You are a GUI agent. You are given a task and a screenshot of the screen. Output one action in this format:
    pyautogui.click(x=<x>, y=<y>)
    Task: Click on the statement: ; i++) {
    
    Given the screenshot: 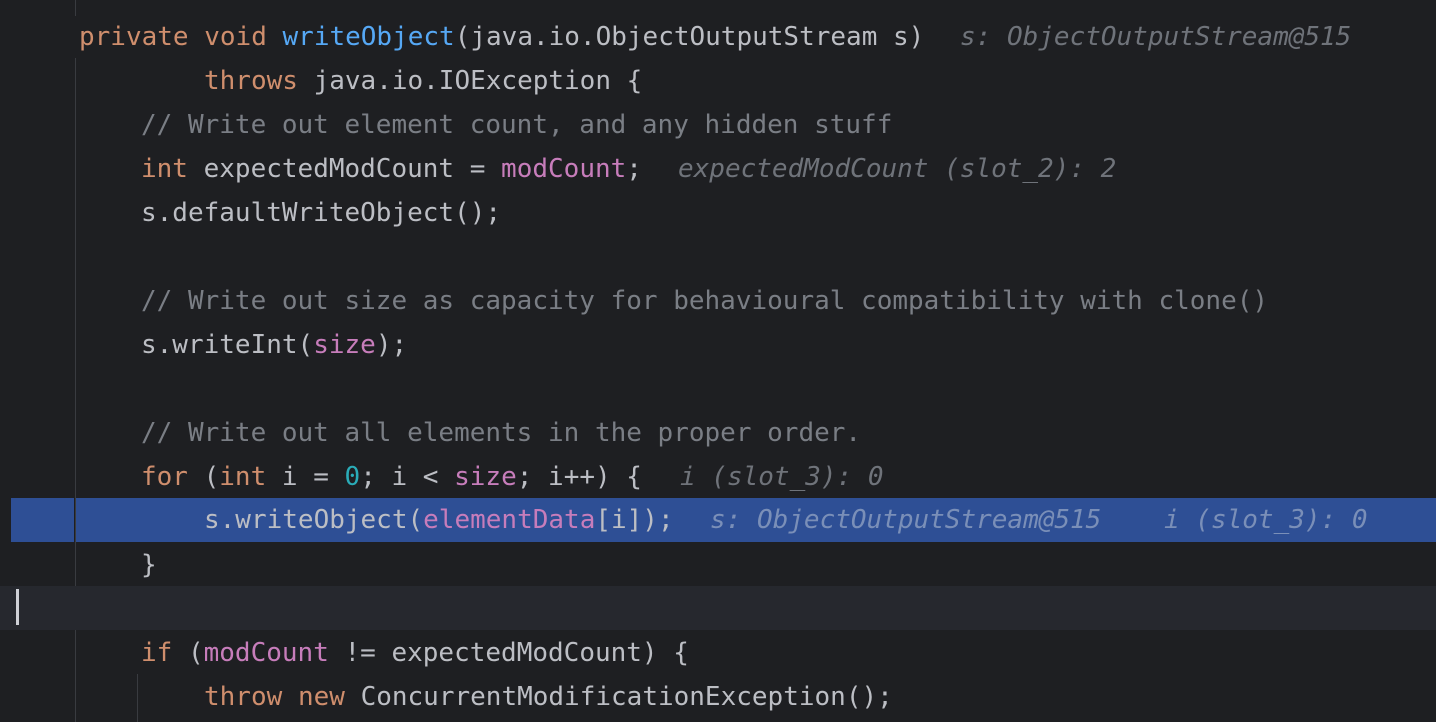 What is the action you would take?
    pyautogui.click(x=579, y=477)
    